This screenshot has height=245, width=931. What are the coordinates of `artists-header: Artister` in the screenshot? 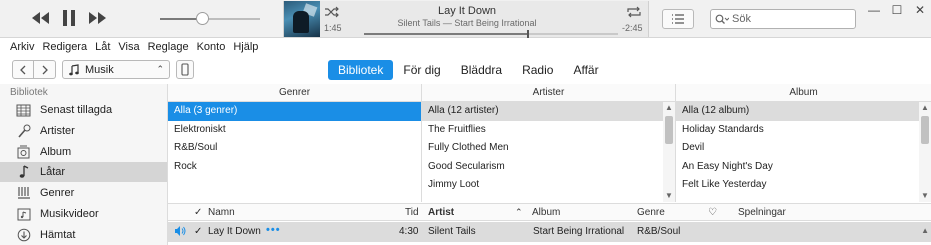 It's located at (548, 93).